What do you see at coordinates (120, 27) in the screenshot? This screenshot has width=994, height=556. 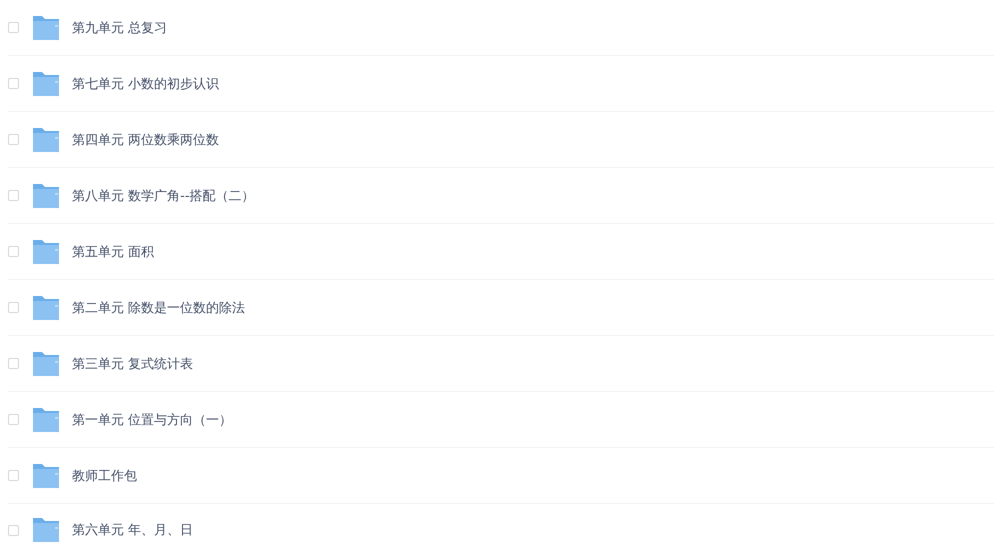 I see `folder-name: 第九单元 总复习` at bounding box center [120, 27].